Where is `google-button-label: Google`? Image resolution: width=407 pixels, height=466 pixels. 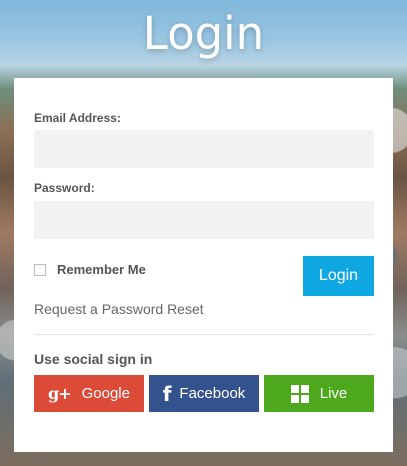
google-button-label: Google is located at coordinates (105, 393).